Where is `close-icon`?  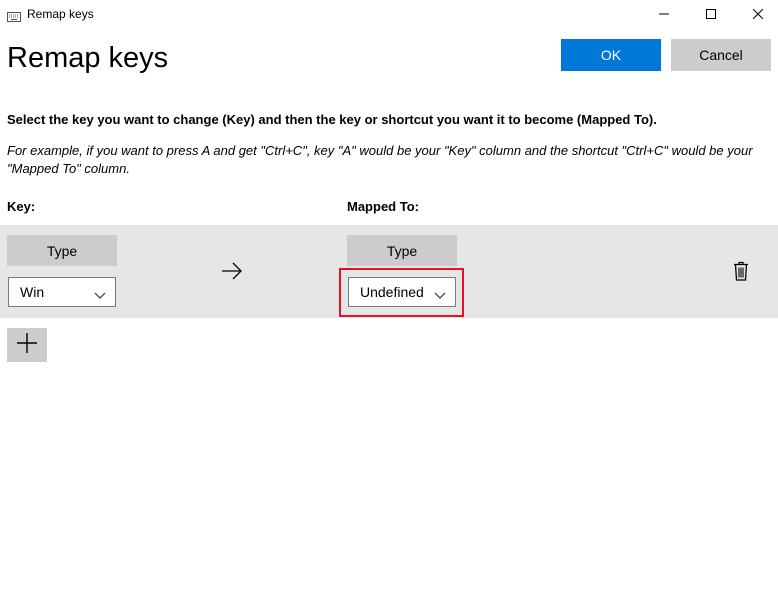
close-icon is located at coordinates (758, 15).